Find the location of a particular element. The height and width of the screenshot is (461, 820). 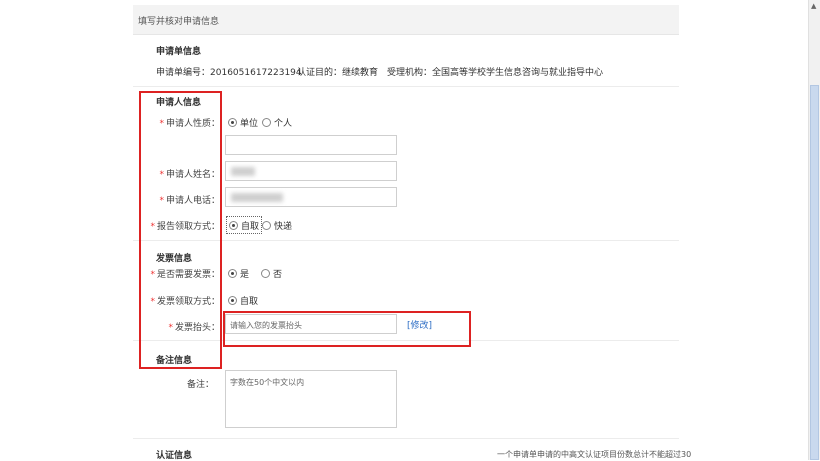

highlight-box-invoice-title is located at coordinates (347, 329).